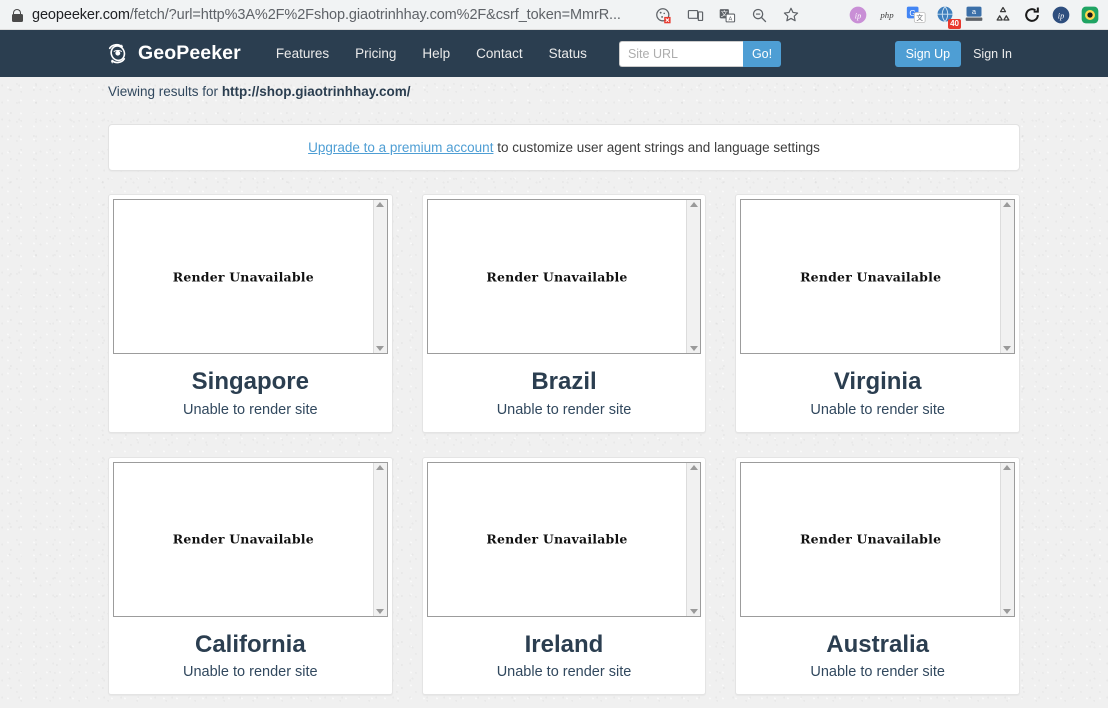 Image resolution: width=1108 pixels, height=708 pixels. I want to click on card-location-name: Brazil, so click(564, 381).